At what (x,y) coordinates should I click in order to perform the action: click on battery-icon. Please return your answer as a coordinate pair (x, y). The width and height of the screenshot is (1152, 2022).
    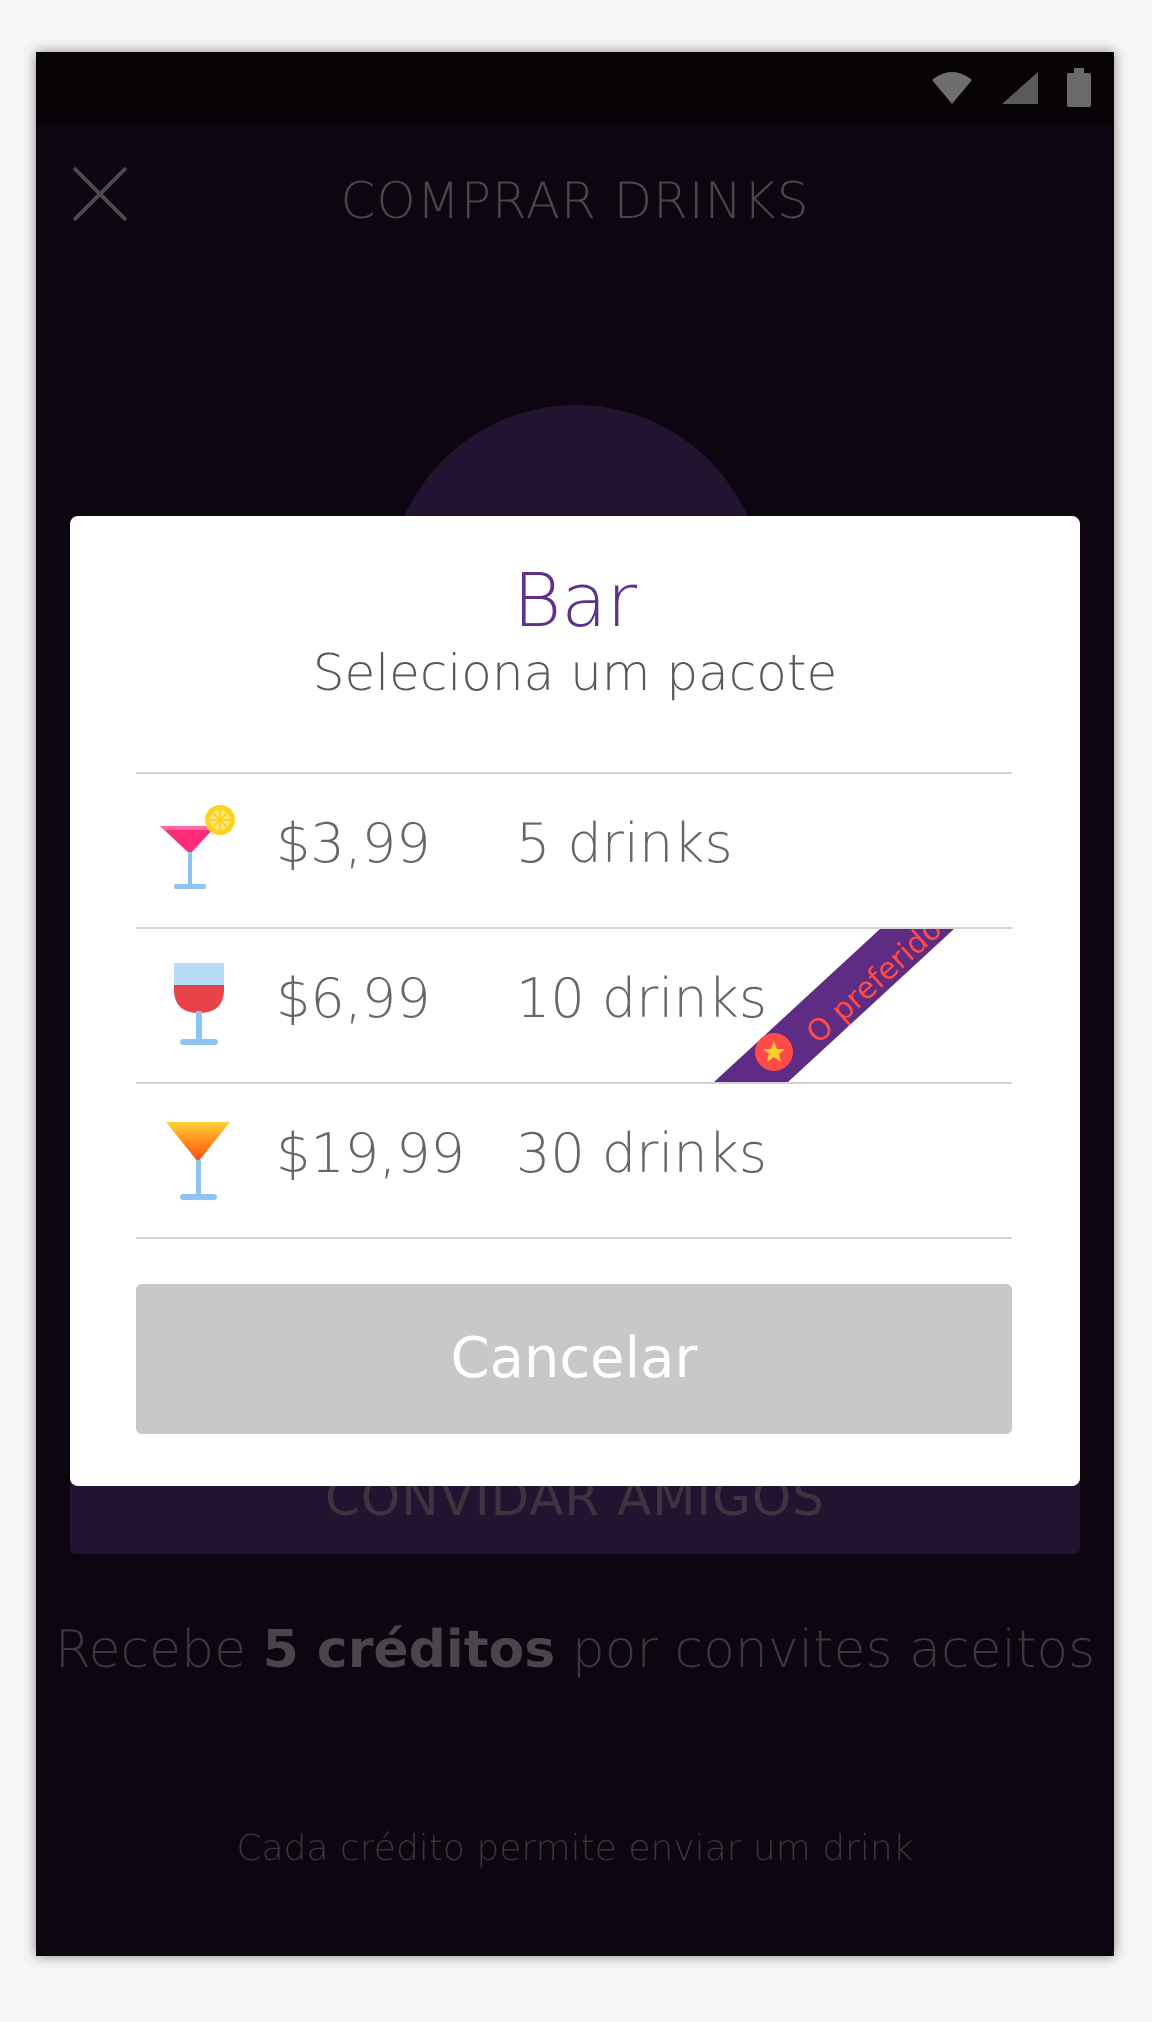
    Looking at the image, I should click on (1079, 87).